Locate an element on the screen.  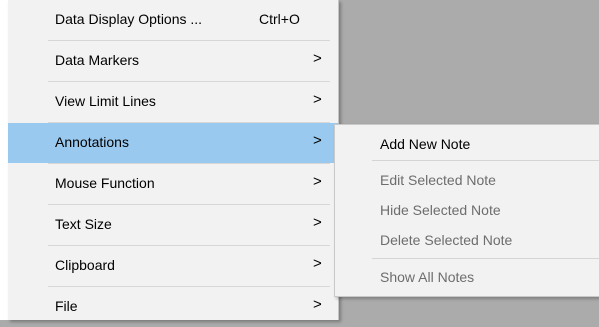
submenu-item-label: Hide Selected Note is located at coordinates (440, 210).